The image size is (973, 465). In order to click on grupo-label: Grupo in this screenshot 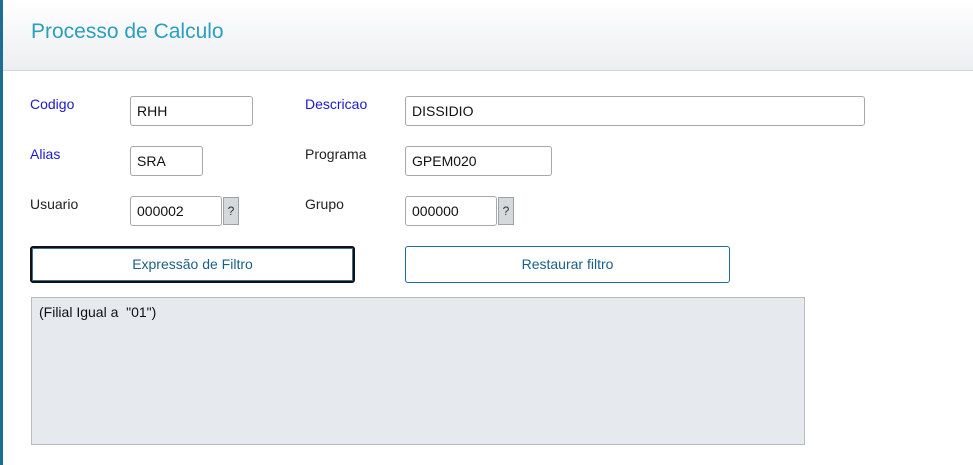, I will do `click(324, 204)`.